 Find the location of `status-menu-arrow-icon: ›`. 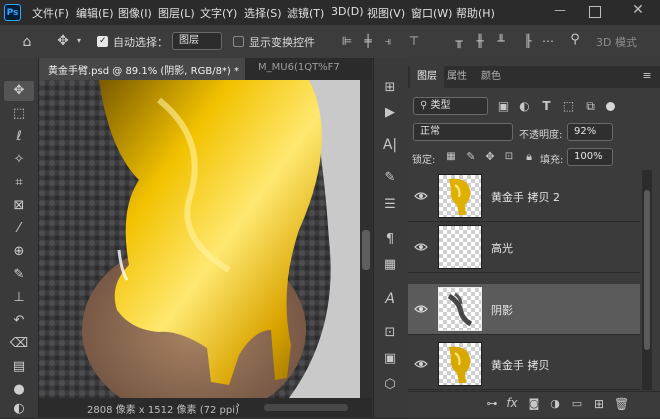

status-menu-arrow-icon: › is located at coordinates (238, 405).